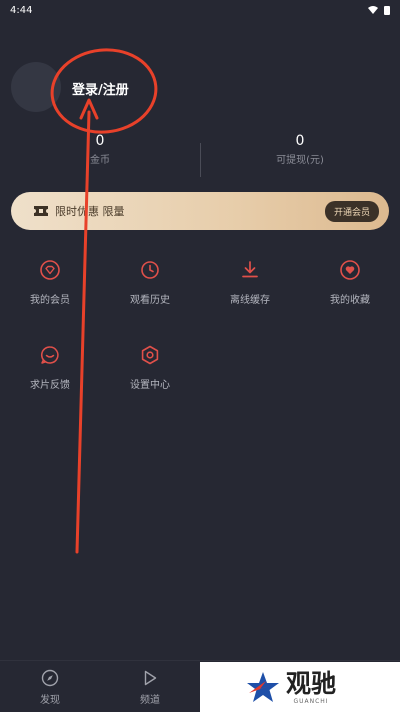 This screenshot has height=712, width=400. Describe the element at coordinates (50, 678) in the screenshot. I see `compass-icon` at that location.